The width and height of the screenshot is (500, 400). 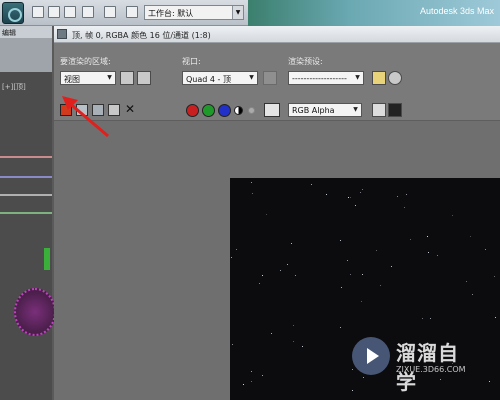 I want to click on viewport-value: Quad 4 - 顶, so click(x=208, y=79).